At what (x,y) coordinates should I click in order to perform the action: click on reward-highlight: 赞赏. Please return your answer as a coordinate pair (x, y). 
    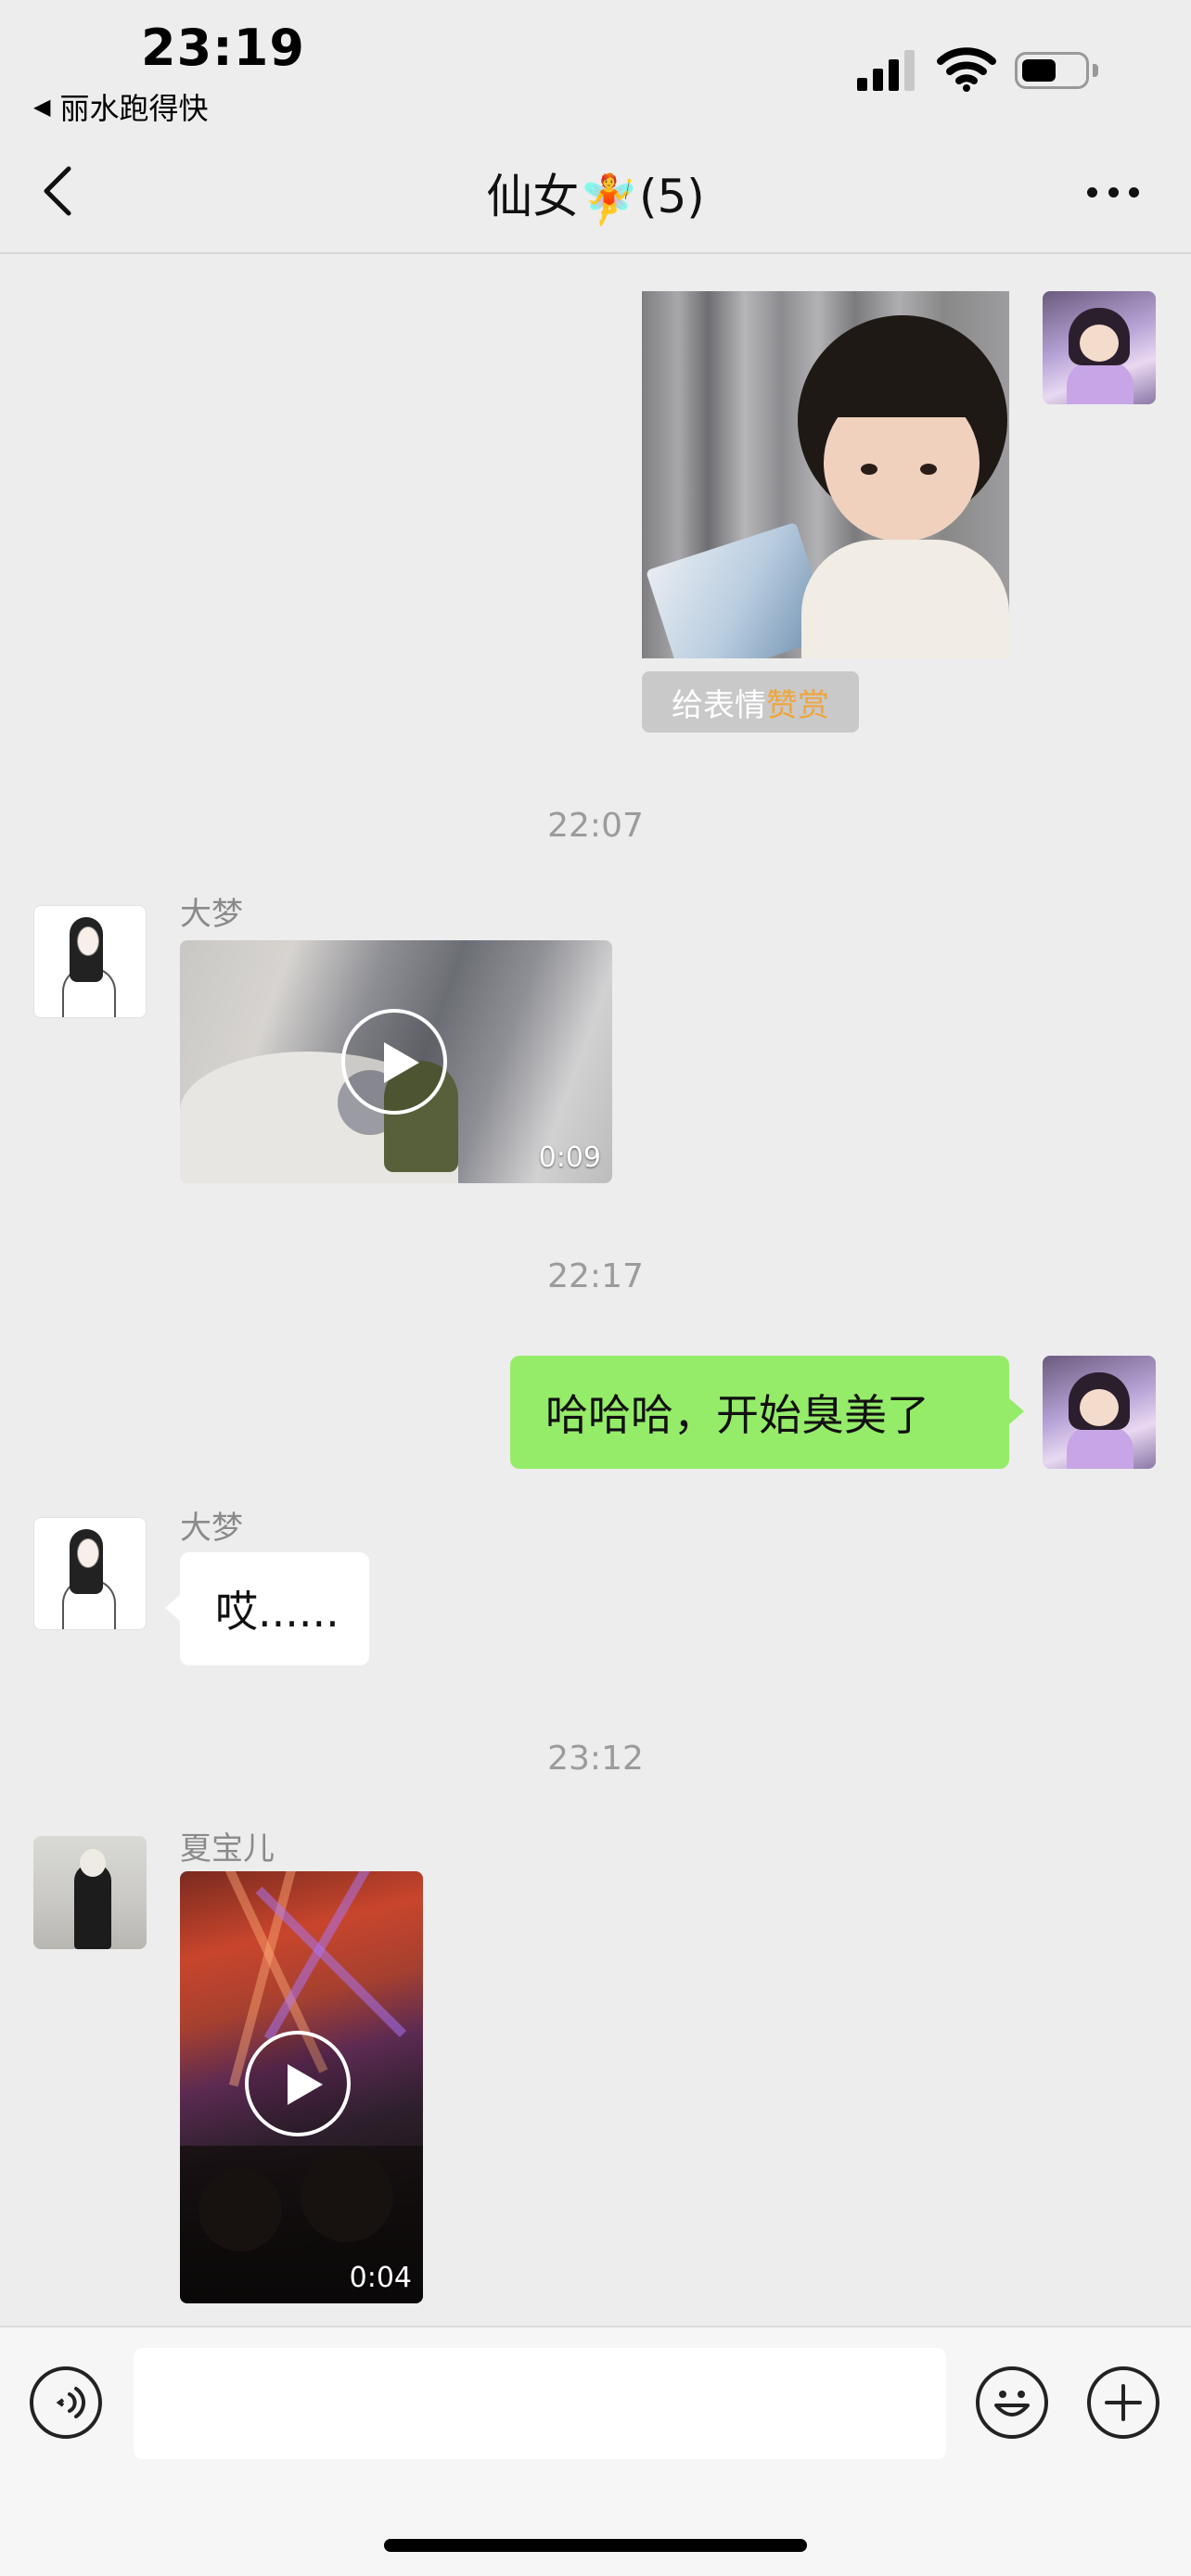
    Looking at the image, I should click on (797, 705).